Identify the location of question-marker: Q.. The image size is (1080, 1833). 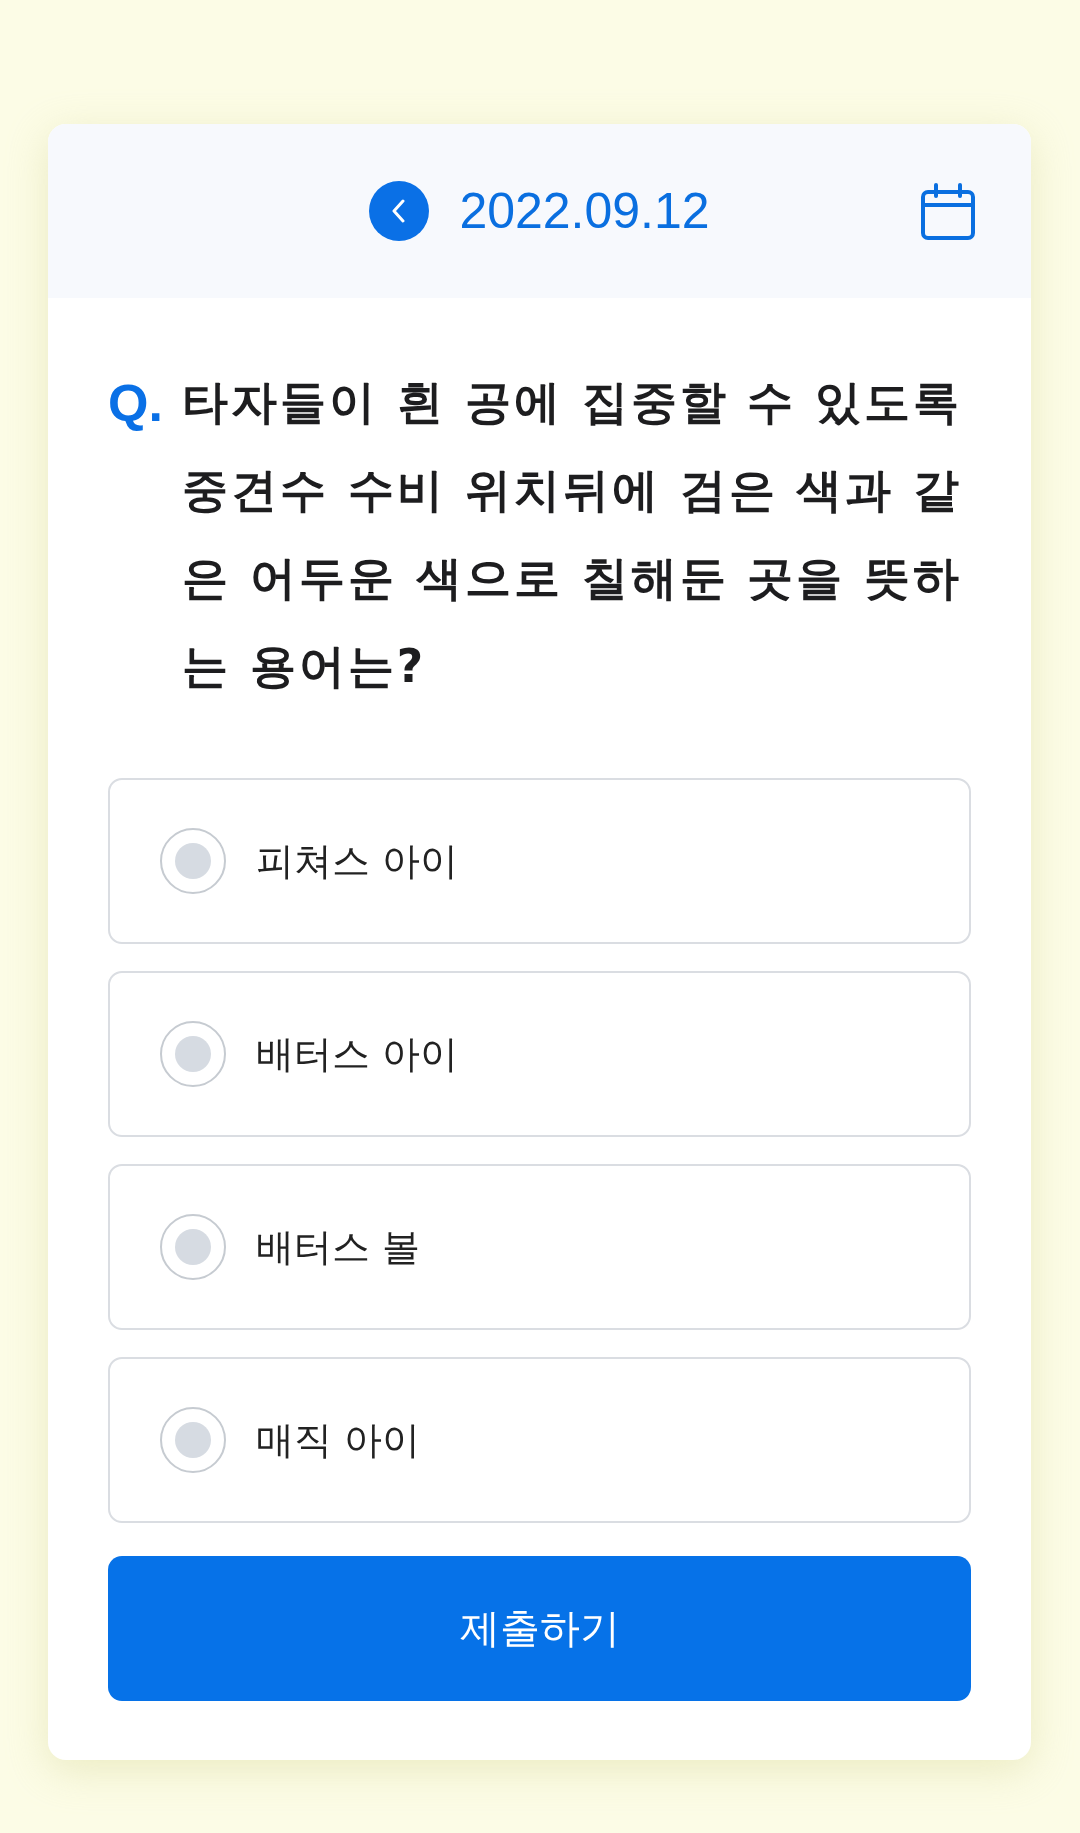
(136, 403).